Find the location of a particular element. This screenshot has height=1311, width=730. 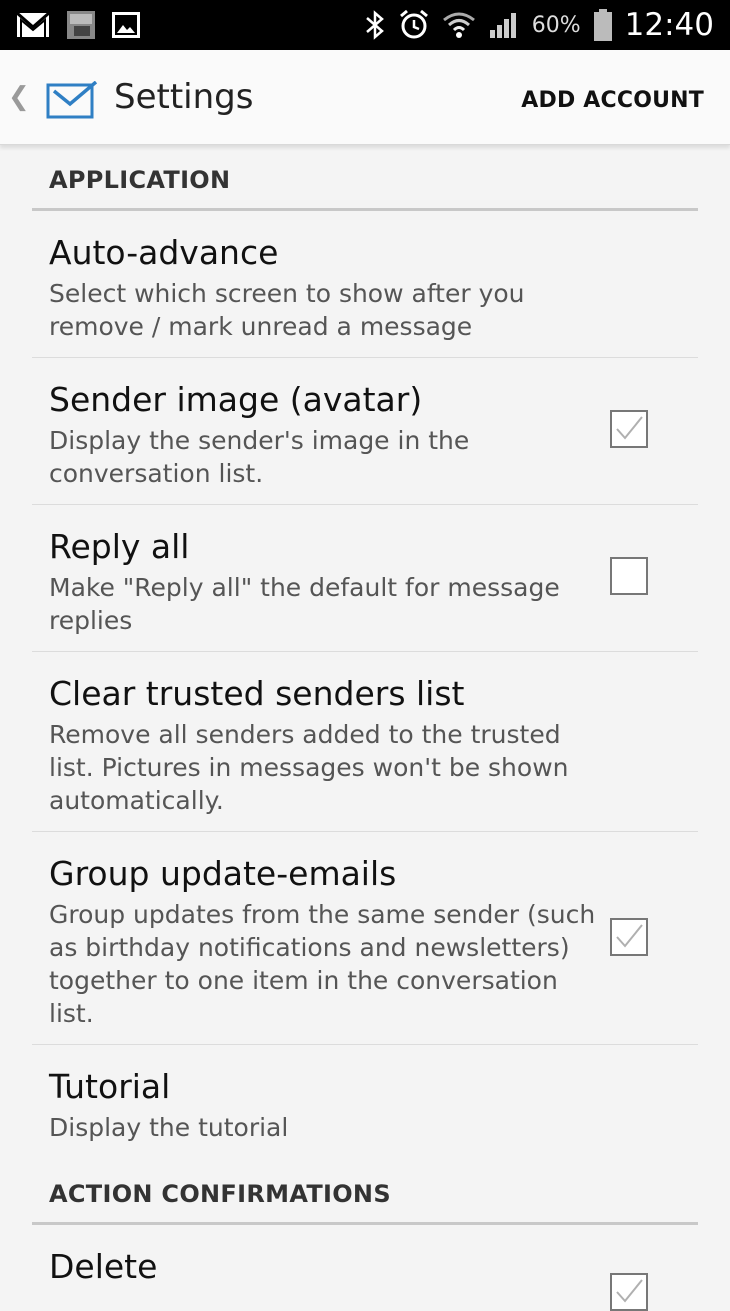

gallery-icon is located at coordinates (126, 25).